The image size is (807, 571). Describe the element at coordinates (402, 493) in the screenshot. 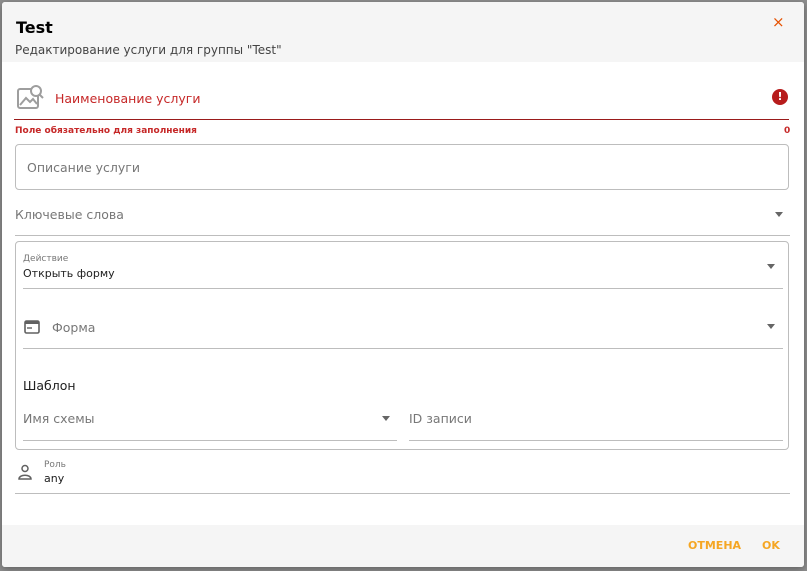

I see `role-underline` at that location.